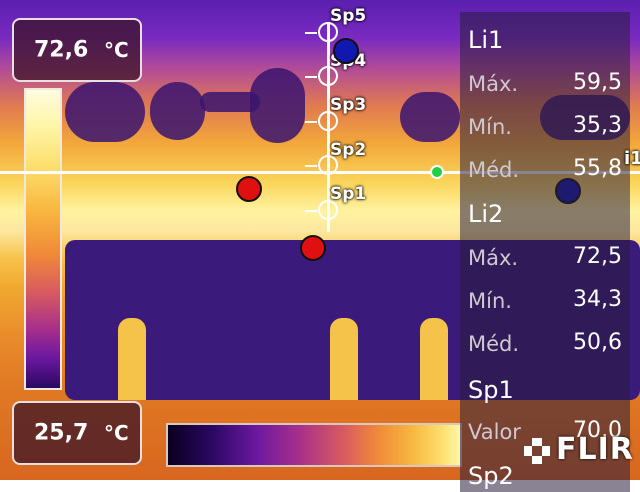  What do you see at coordinates (597, 256) in the screenshot?
I see `li2-max-value: 72,5` at bounding box center [597, 256].